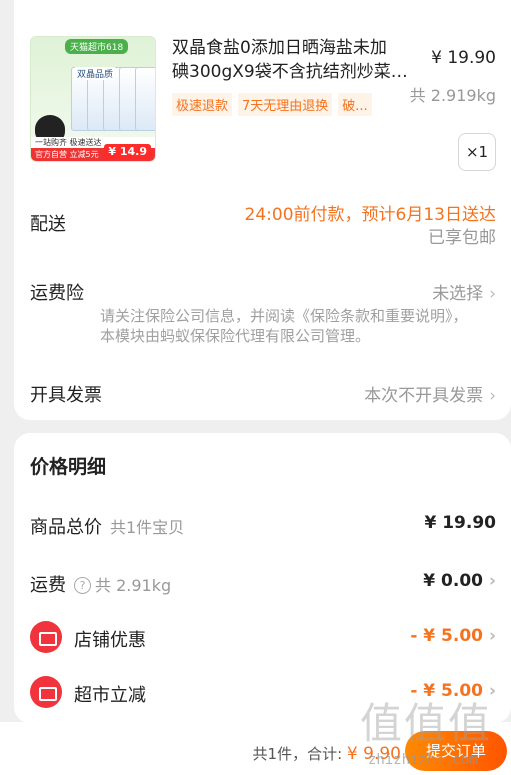 The image size is (511, 775). I want to click on insurance-value: 未选择, so click(458, 294).